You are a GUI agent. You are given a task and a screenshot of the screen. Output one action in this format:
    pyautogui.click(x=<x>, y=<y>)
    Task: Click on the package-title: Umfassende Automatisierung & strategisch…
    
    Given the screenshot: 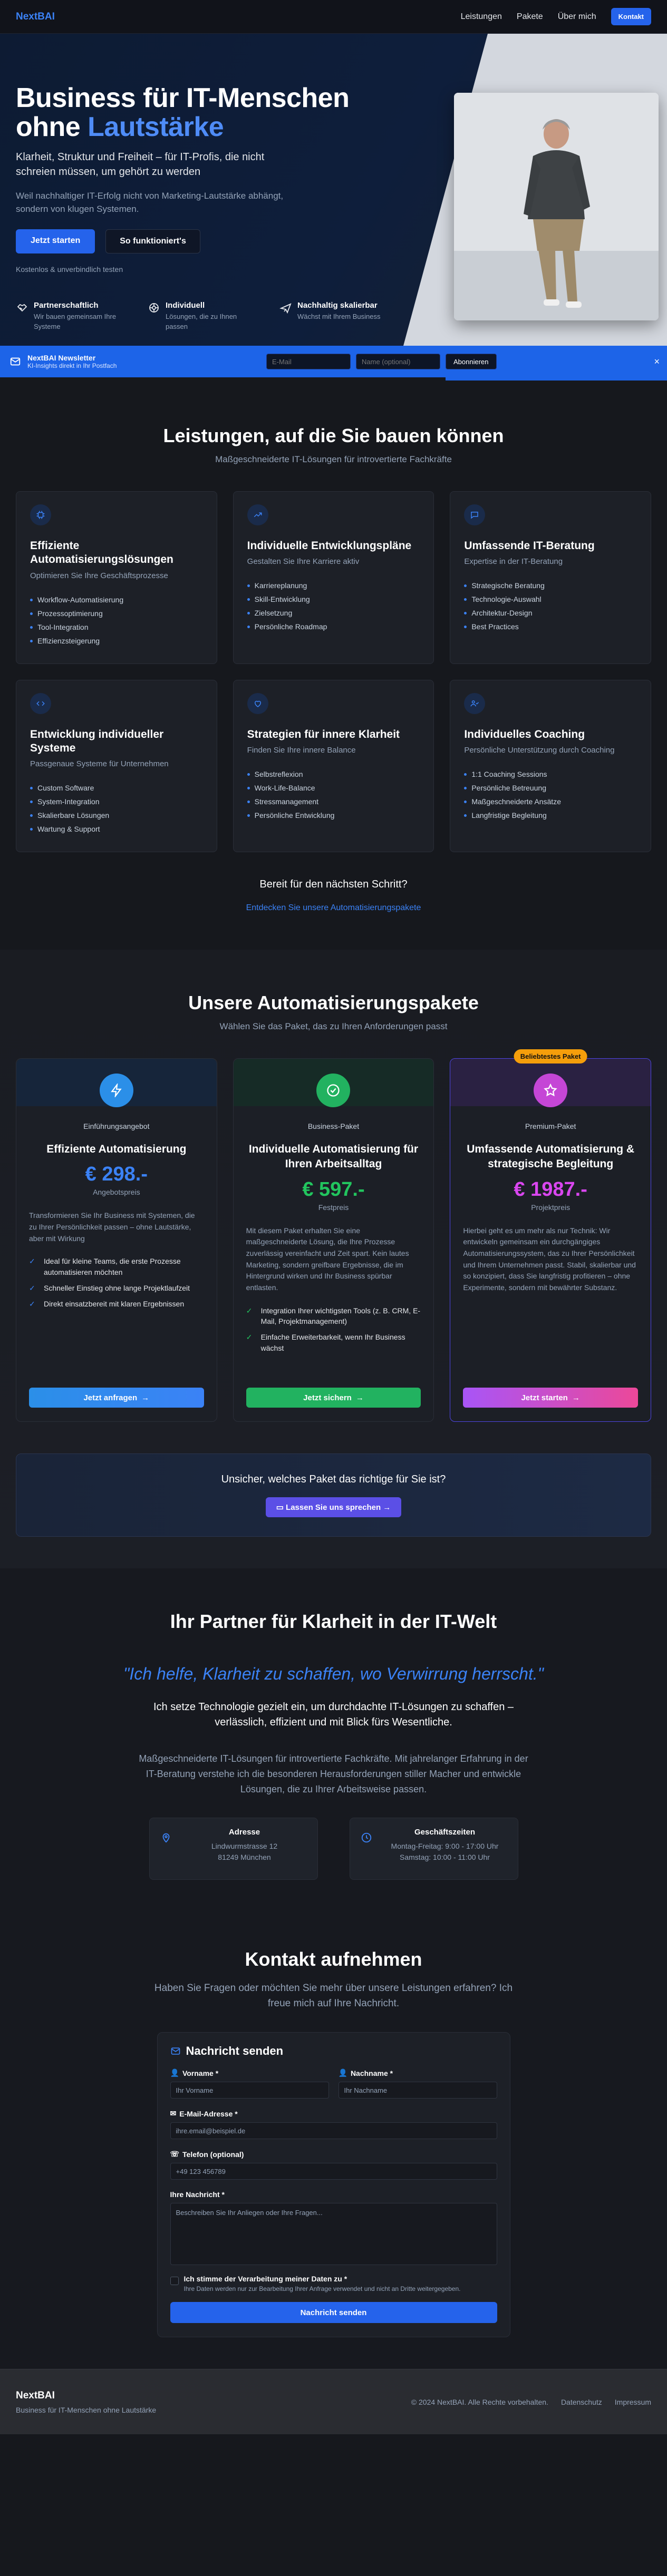 What is the action you would take?
    pyautogui.click(x=551, y=1156)
    